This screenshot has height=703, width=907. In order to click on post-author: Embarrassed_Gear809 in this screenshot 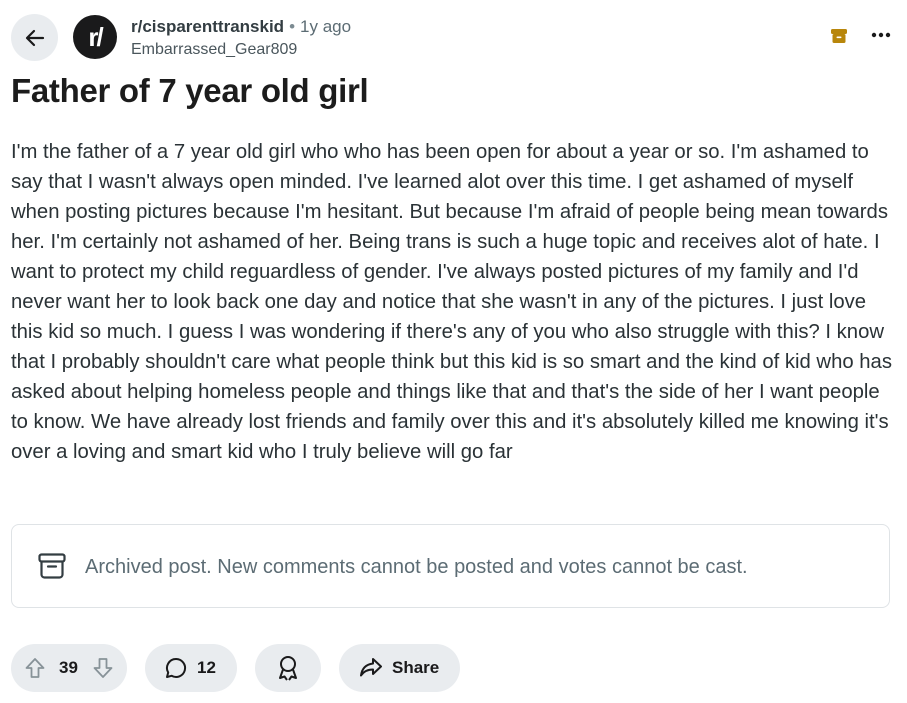, I will do `click(214, 50)`.